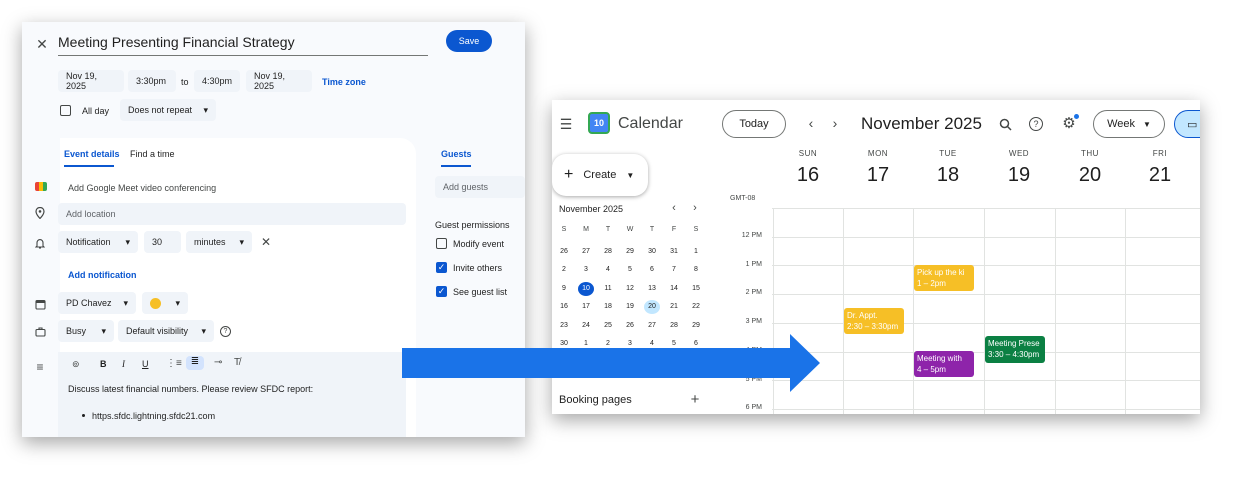 The image size is (1248, 484). What do you see at coordinates (441, 291) in the screenshot?
I see `see-guest-list-checkbox: ✓` at bounding box center [441, 291].